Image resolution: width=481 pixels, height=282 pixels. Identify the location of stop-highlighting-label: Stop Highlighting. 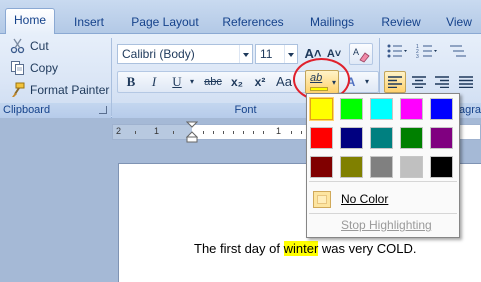
(386, 225).